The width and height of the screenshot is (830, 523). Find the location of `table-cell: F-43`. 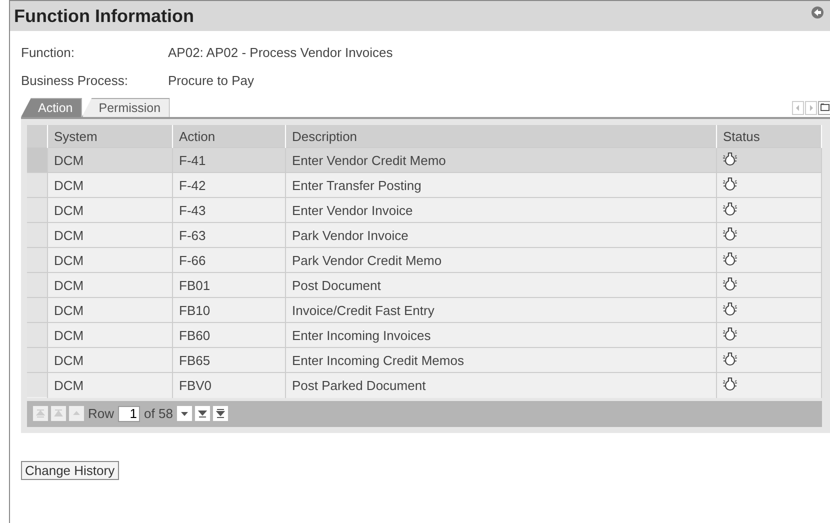

table-cell: F-43 is located at coordinates (229, 210).